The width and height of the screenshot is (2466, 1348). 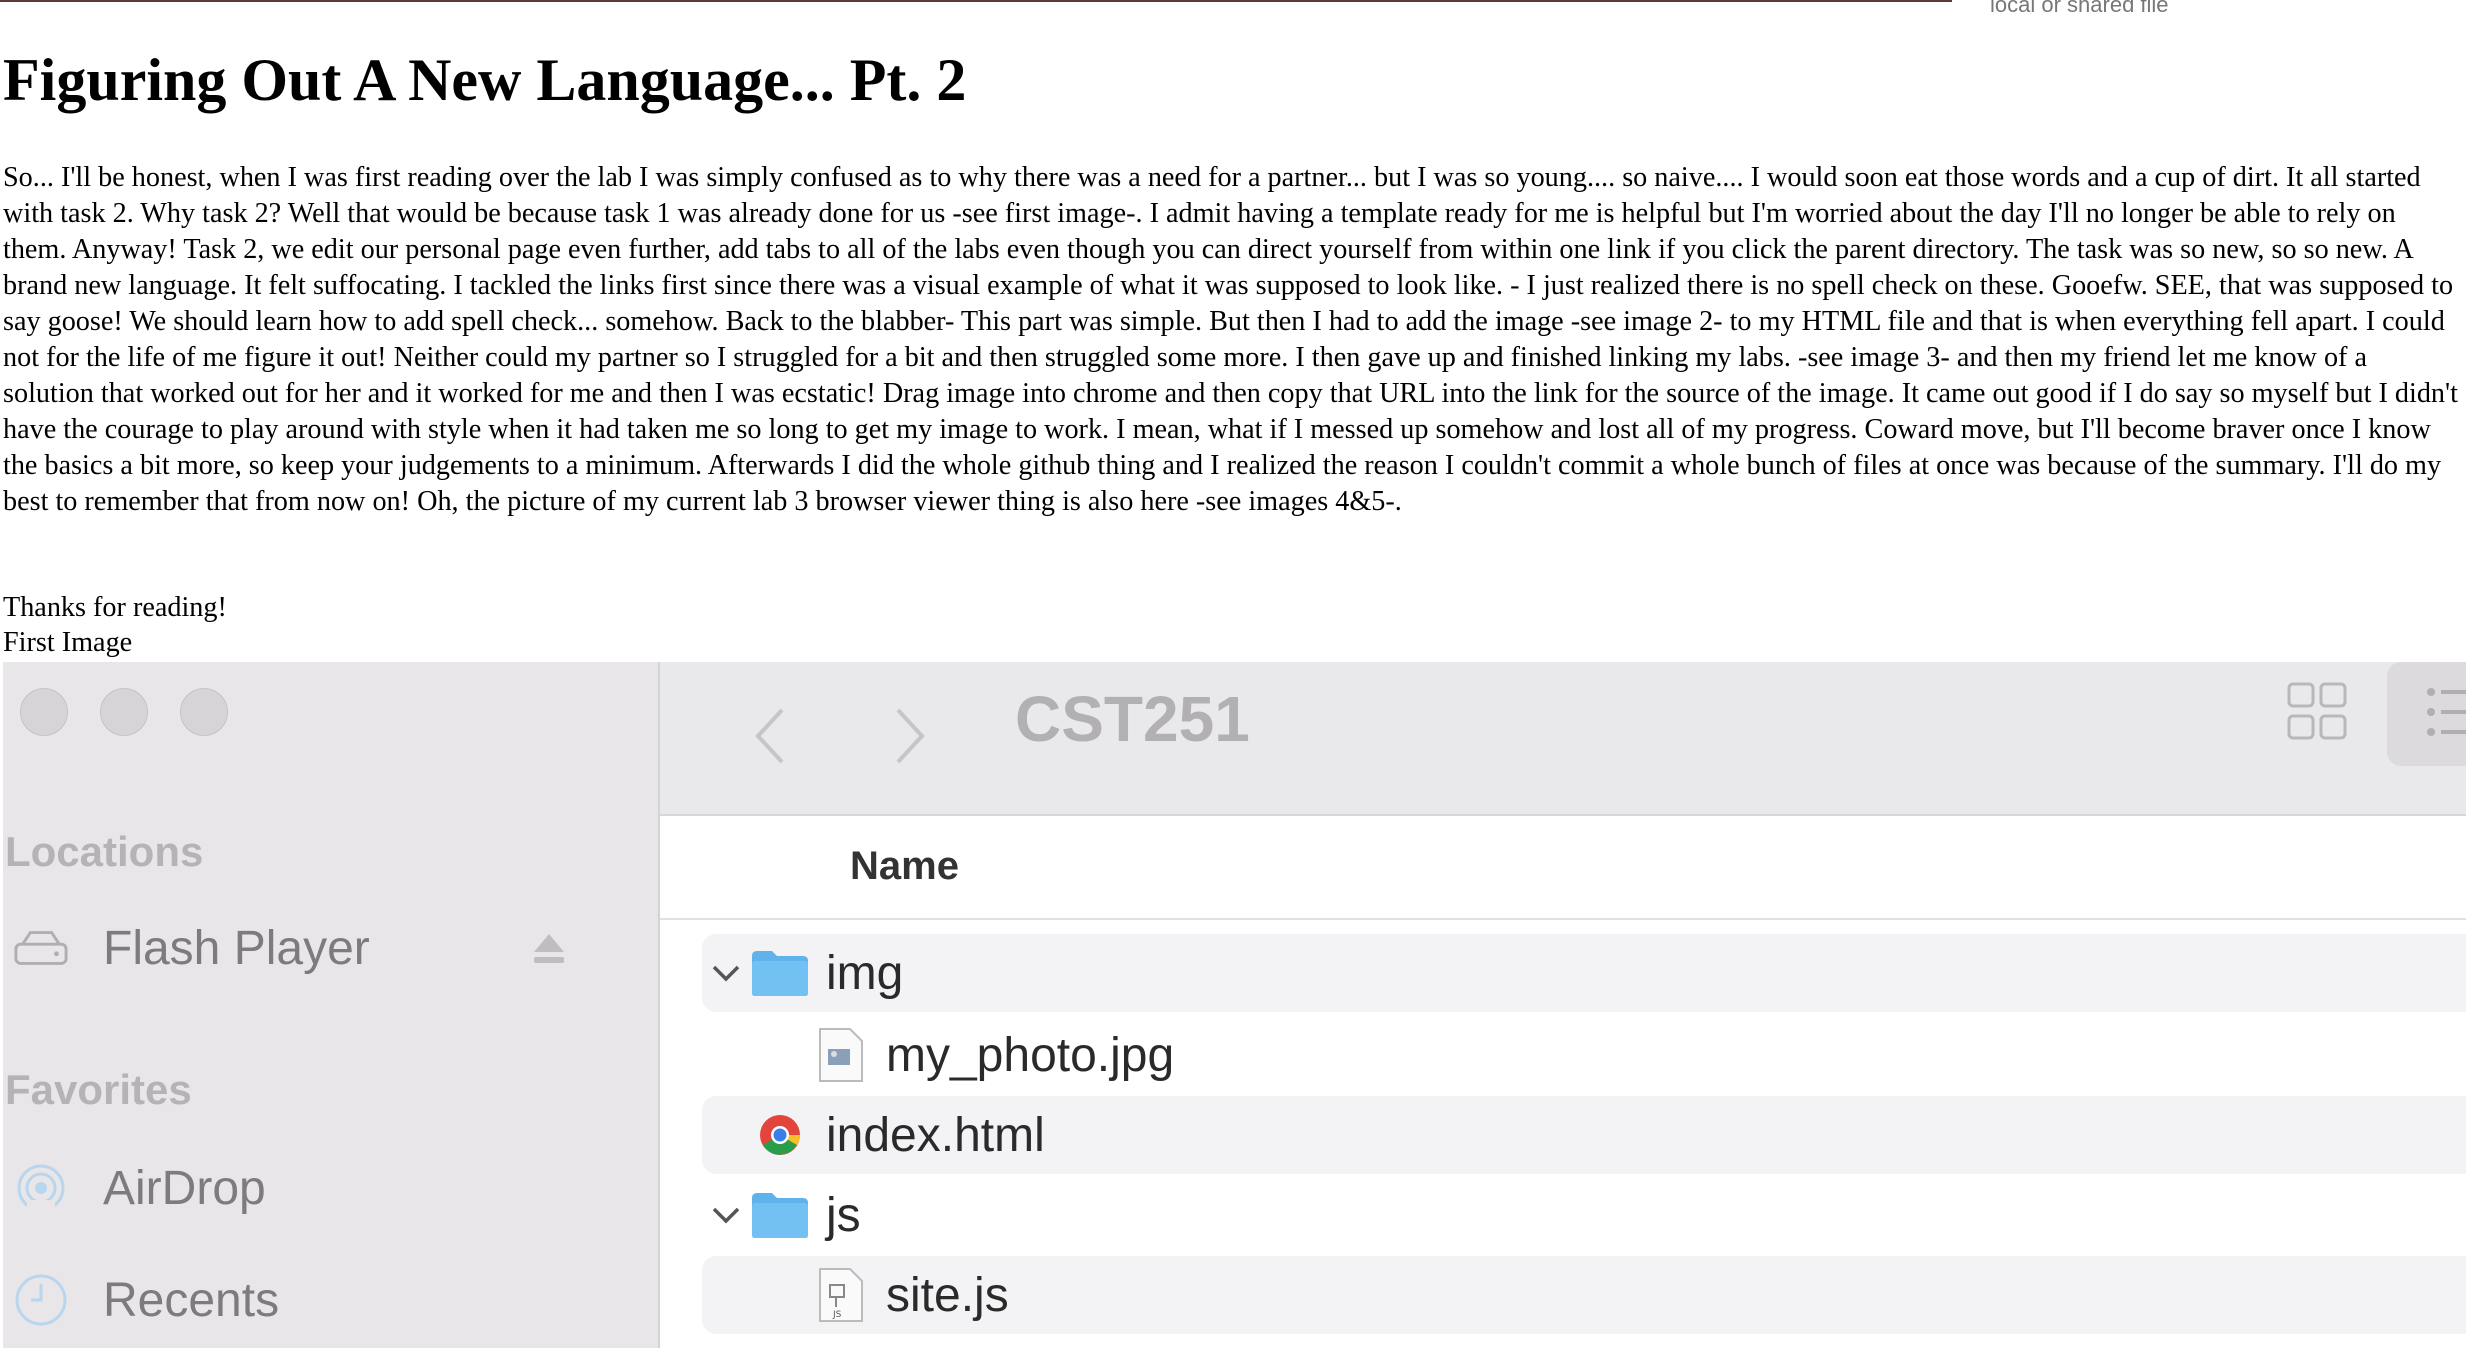 I want to click on close-window-button, so click(x=44, y=712).